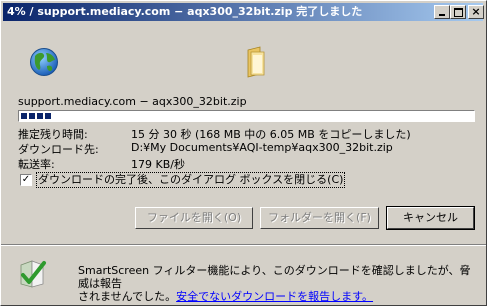 This screenshot has height=306, width=487. Describe the element at coordinates (246, 116) in the screenshot. I see `download-progress-bar` at that location.